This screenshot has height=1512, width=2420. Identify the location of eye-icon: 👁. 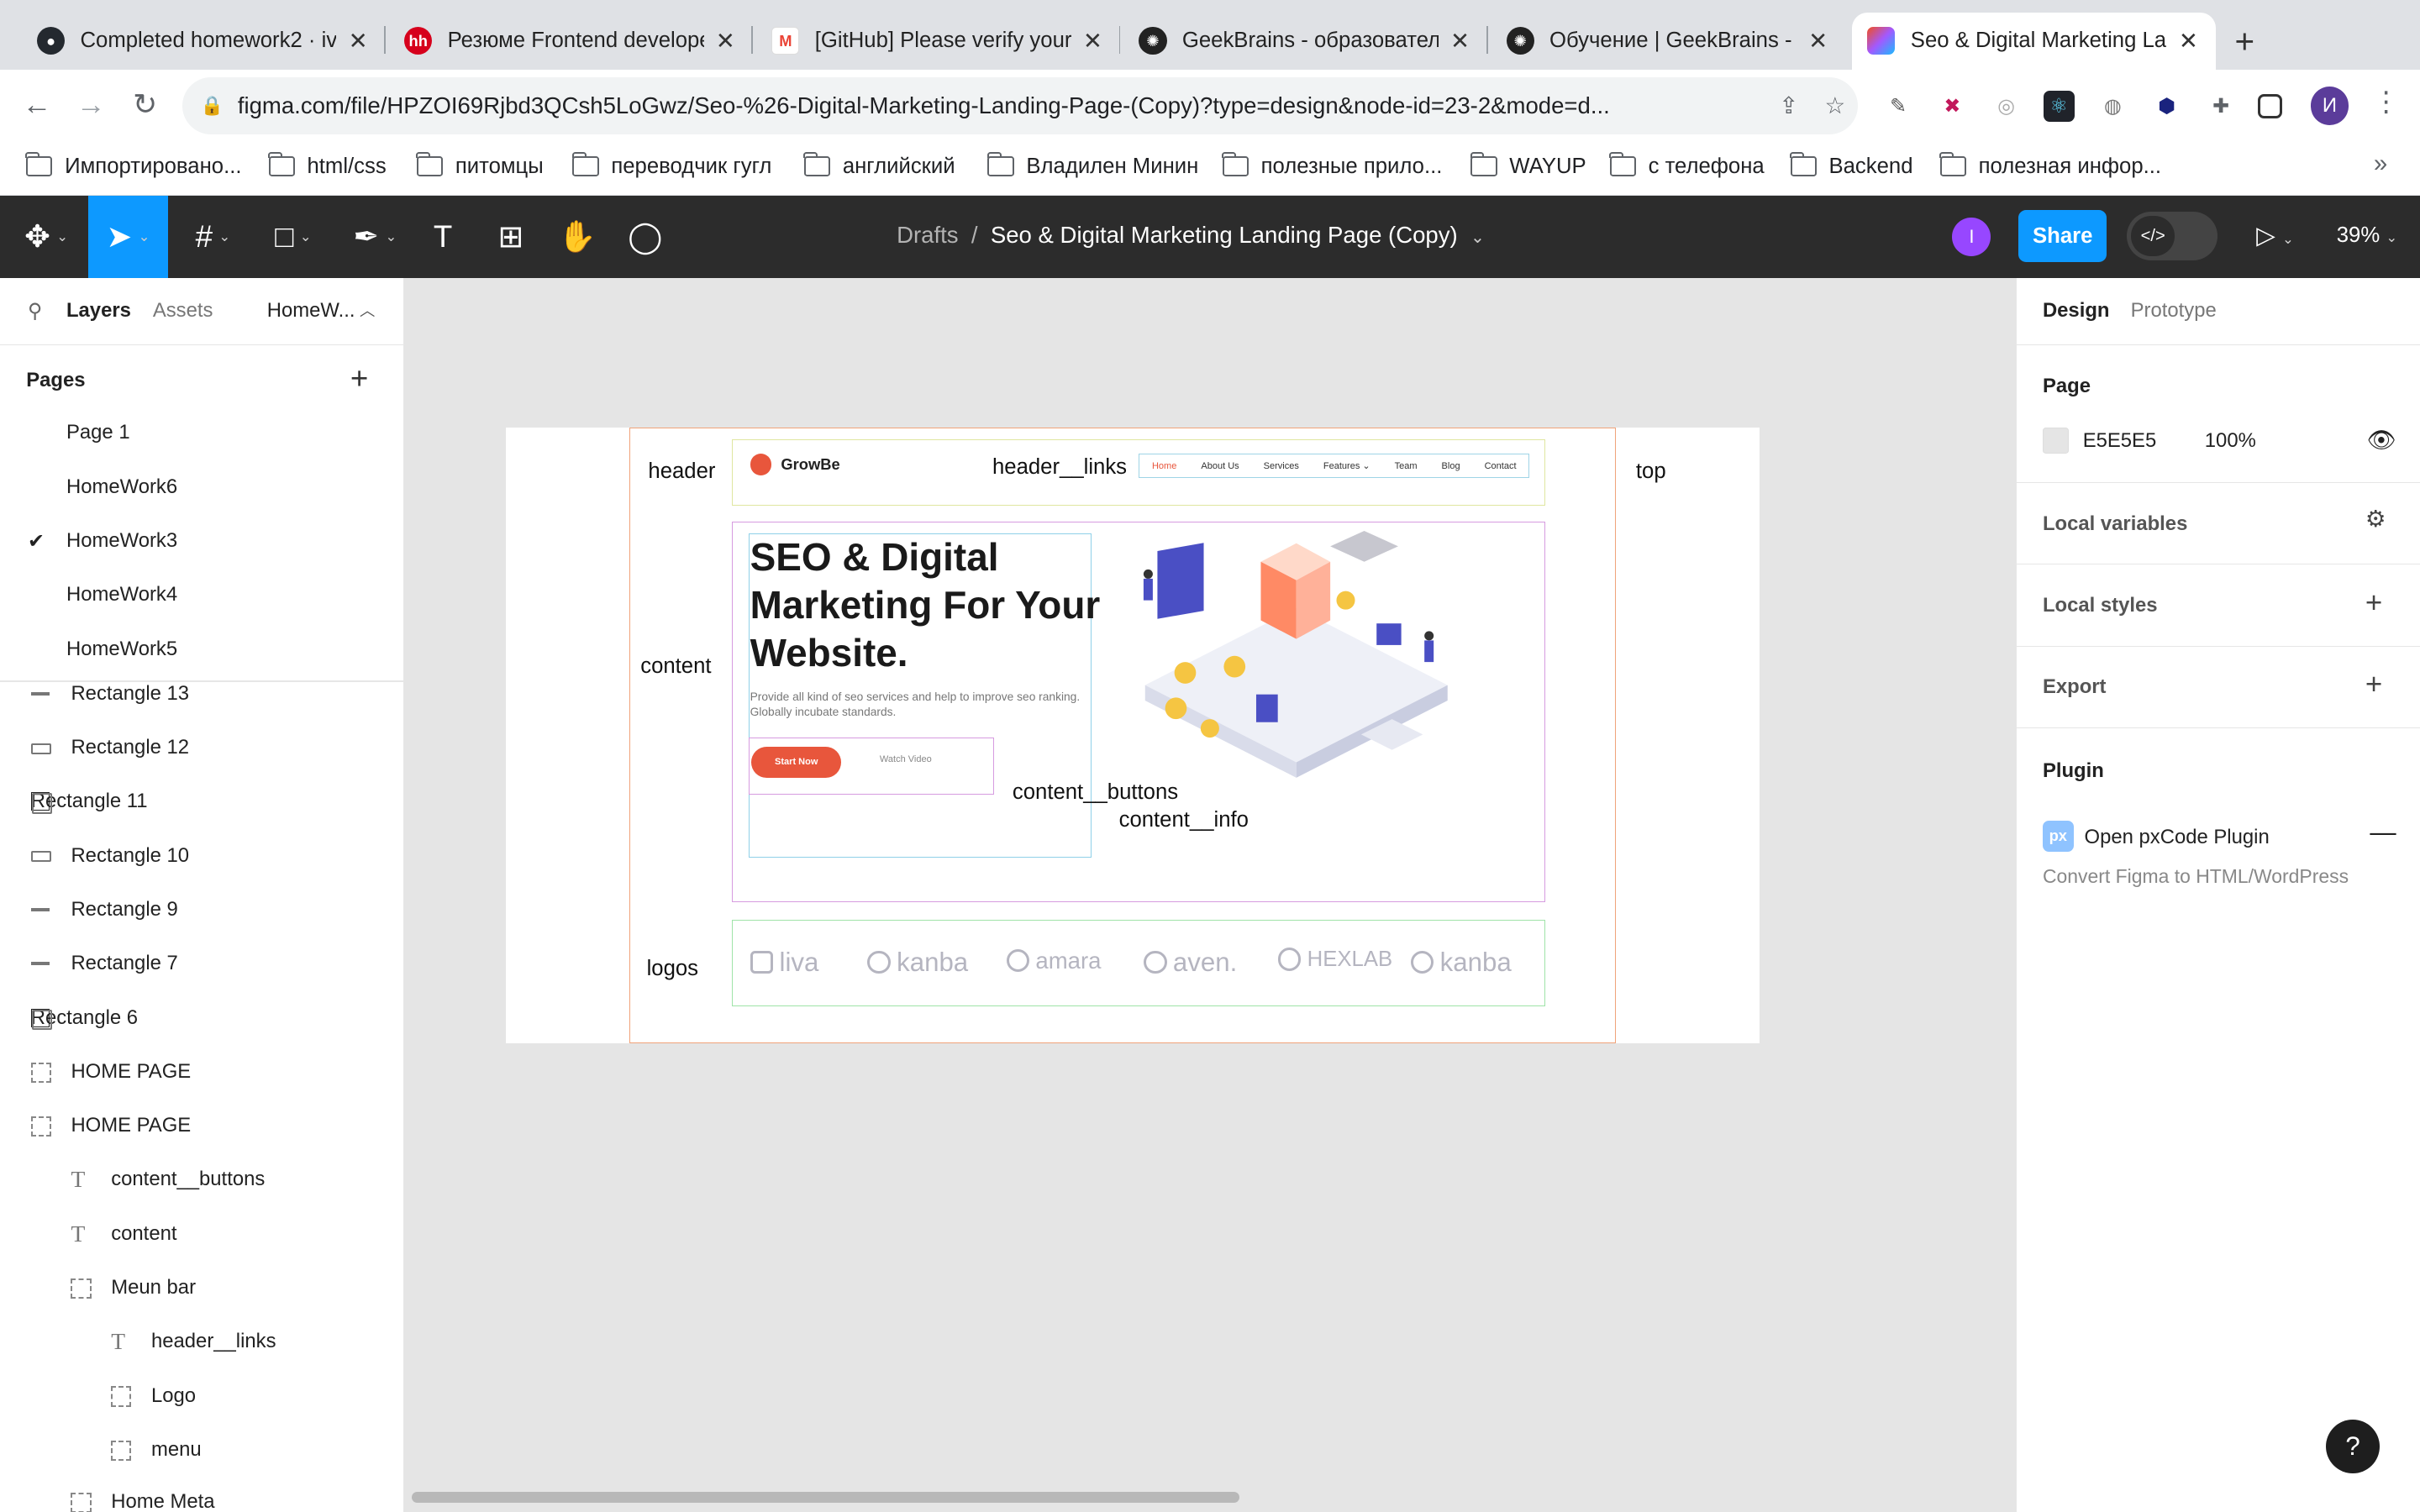
(2382, 440).